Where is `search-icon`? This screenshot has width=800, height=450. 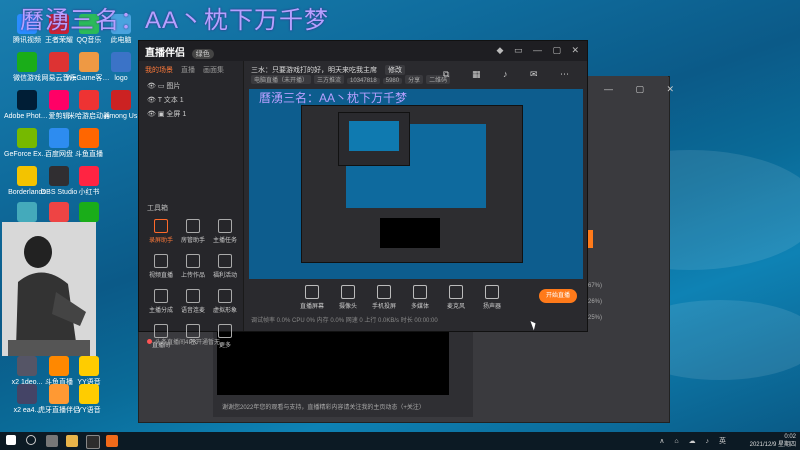
search-icon is located at coordinates (31, 440).